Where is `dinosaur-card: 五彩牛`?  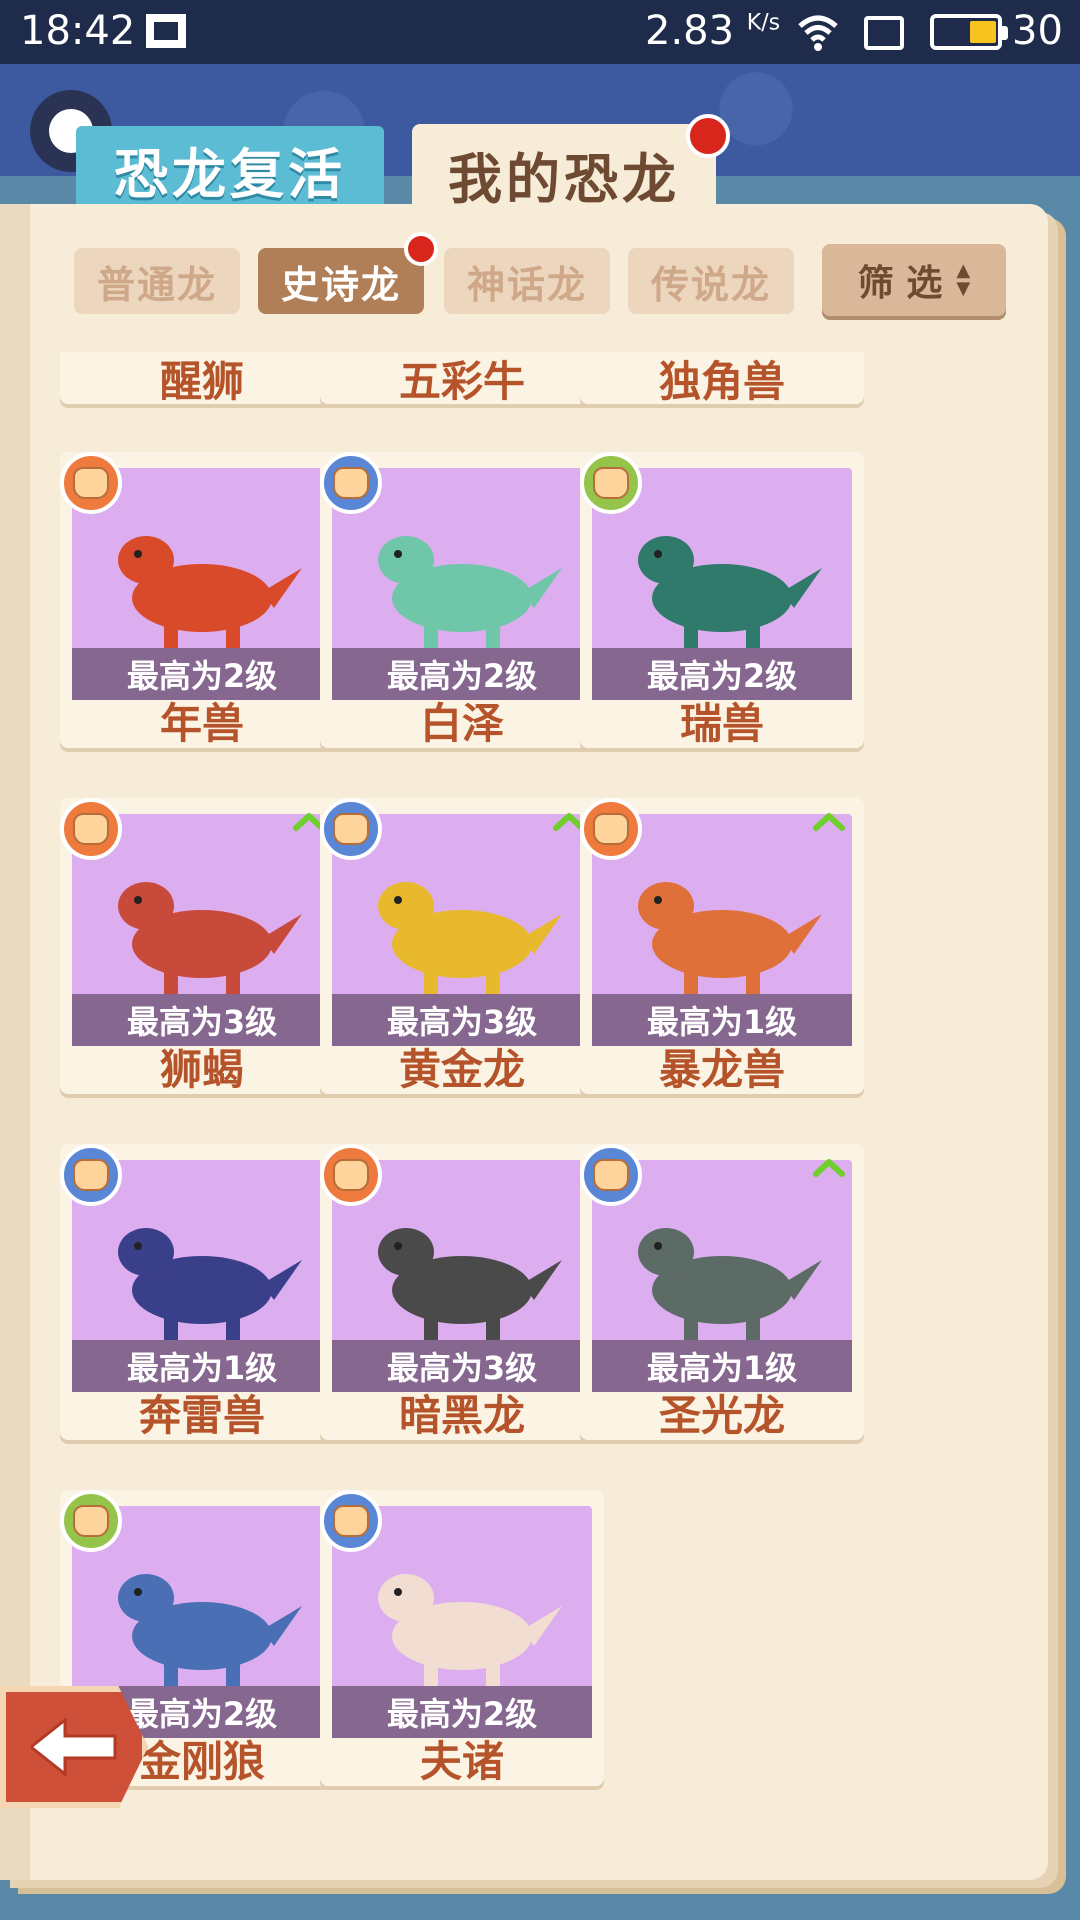
dinosaur-card: 五彩牛 is located at coordinates (462, 379).